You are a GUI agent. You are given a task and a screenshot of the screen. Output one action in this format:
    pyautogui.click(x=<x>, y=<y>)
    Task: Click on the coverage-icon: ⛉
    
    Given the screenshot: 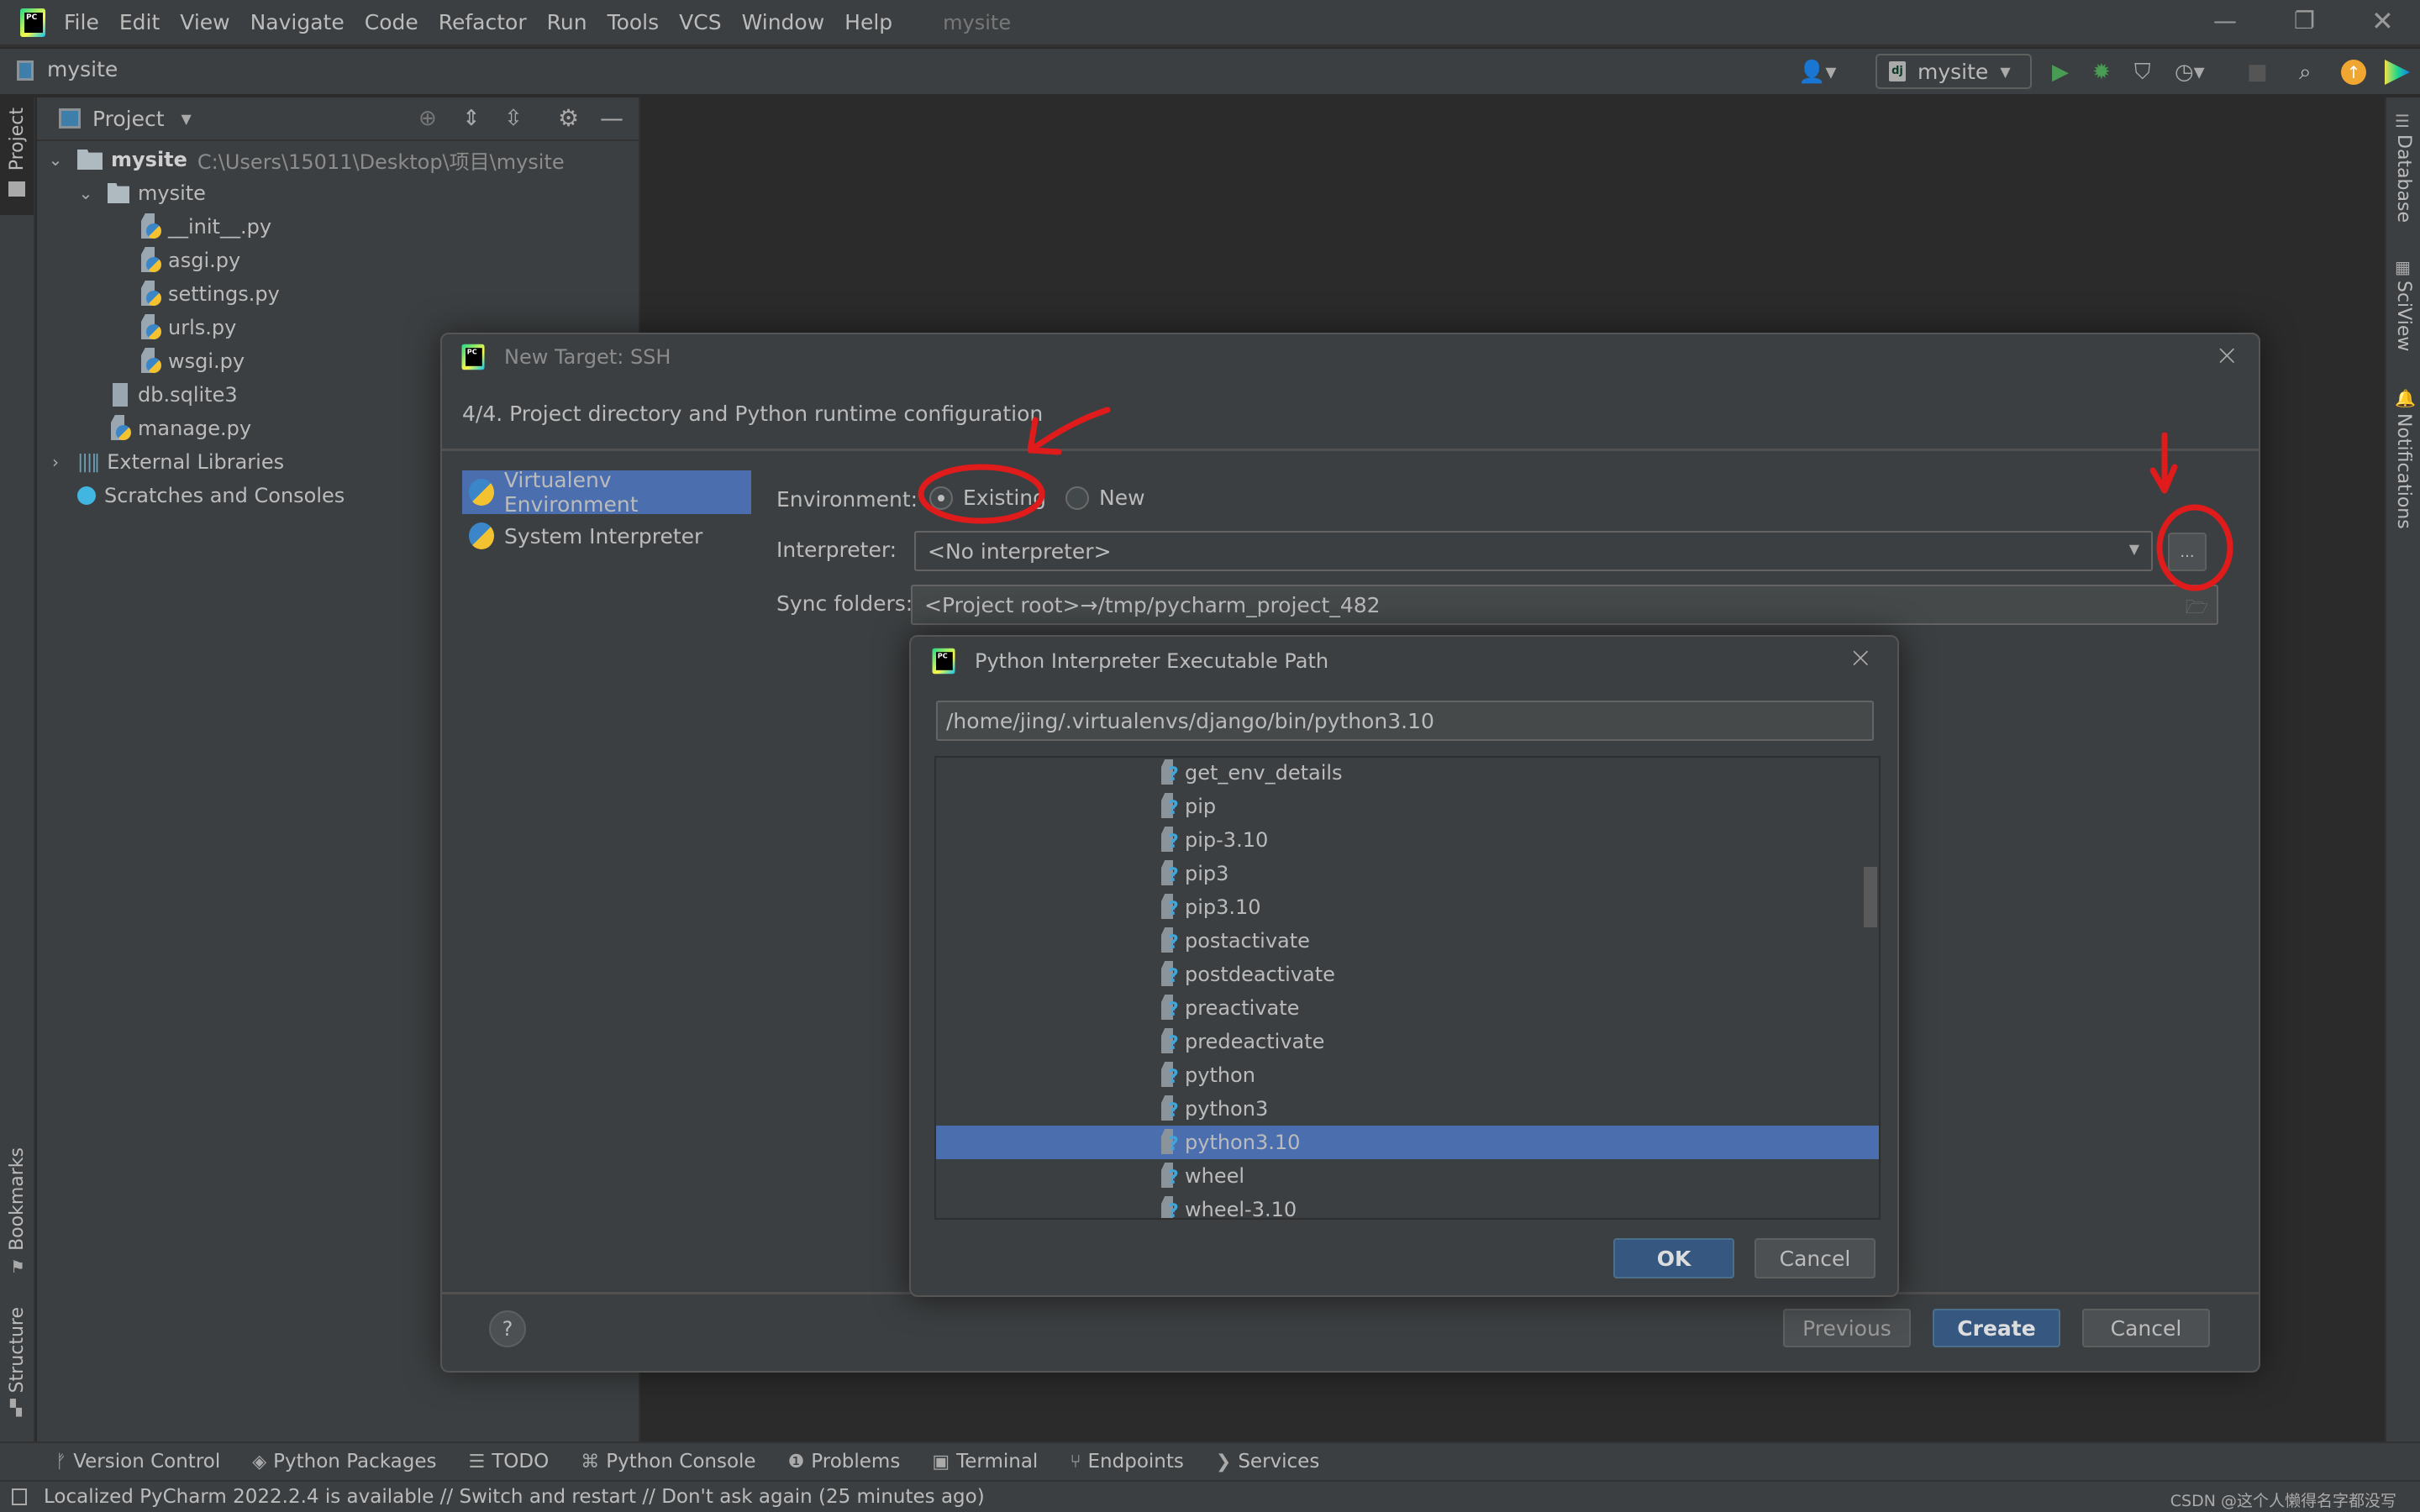 What is the action you would take?
    pyautogui.click(x=2143, y=72)
    